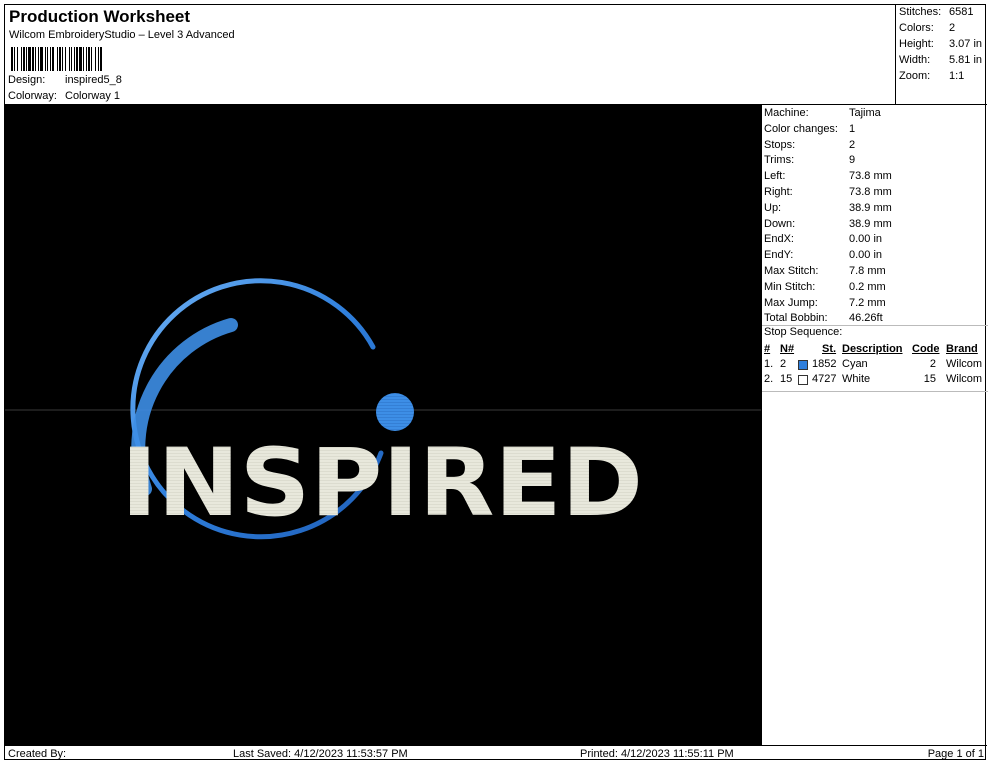  I want to click on inspired-wordmark: INSPIRED, so click(382, 483).